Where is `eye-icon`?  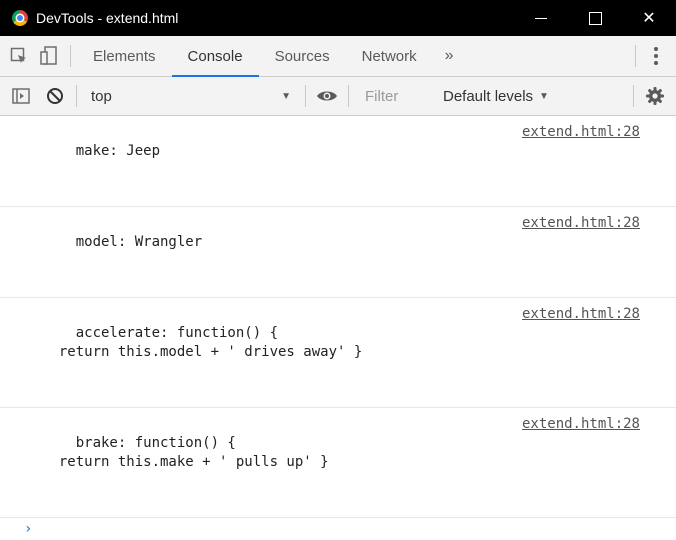 eye-icon is located at coordinates (327, 96).